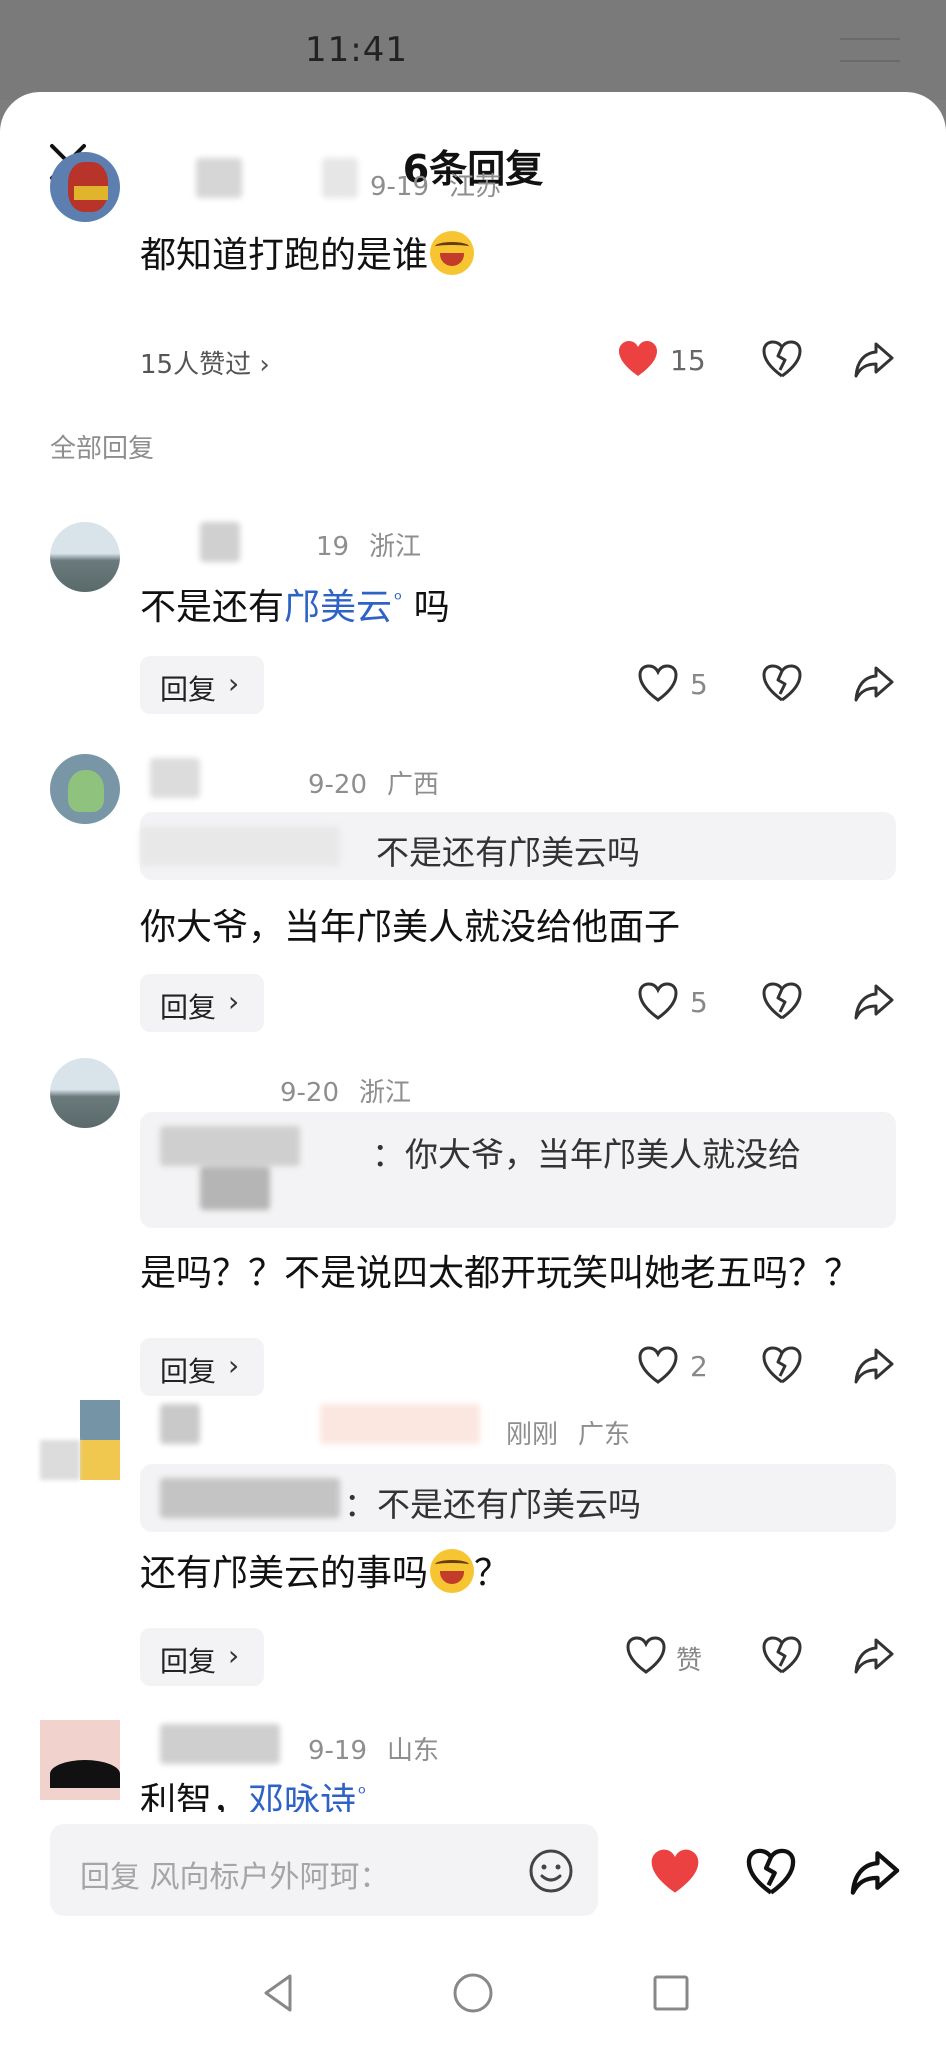  I want to click on like-count: 15, so click(688, 360).